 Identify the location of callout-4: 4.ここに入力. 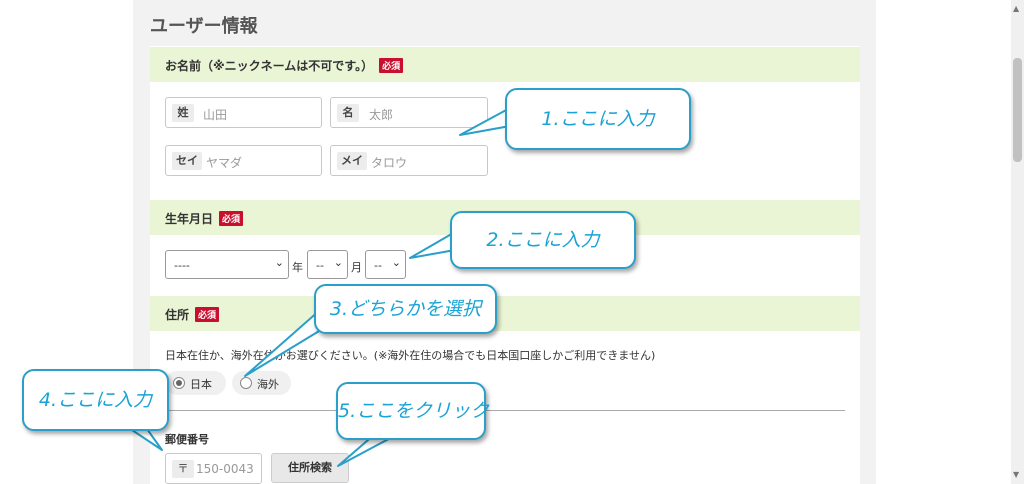
(95, 400).